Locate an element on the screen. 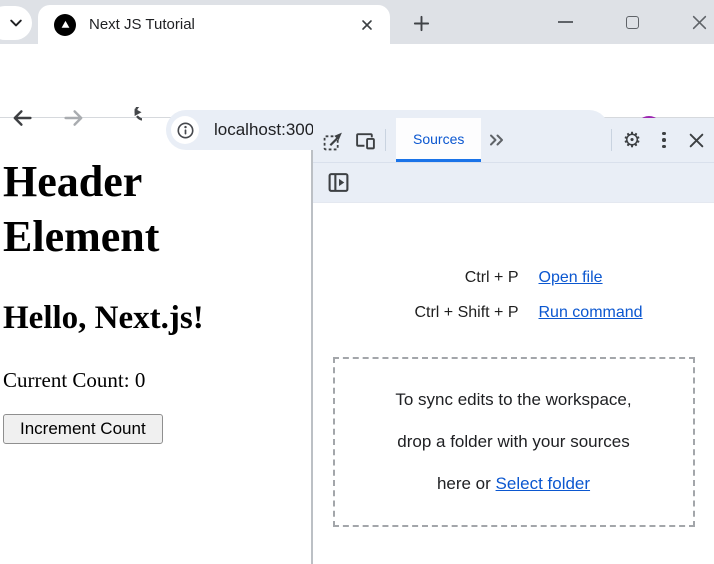  new-tab-button is located at coordinates (421, 23).